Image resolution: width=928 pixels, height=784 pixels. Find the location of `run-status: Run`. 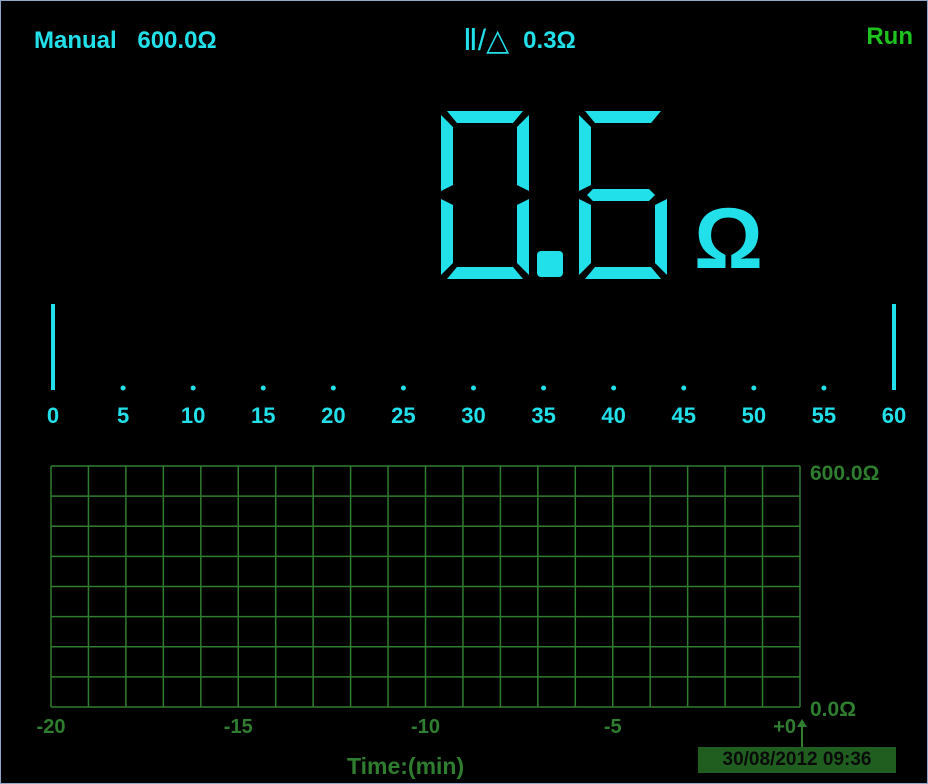

run-status: Run is located at coordinates (889, 36).